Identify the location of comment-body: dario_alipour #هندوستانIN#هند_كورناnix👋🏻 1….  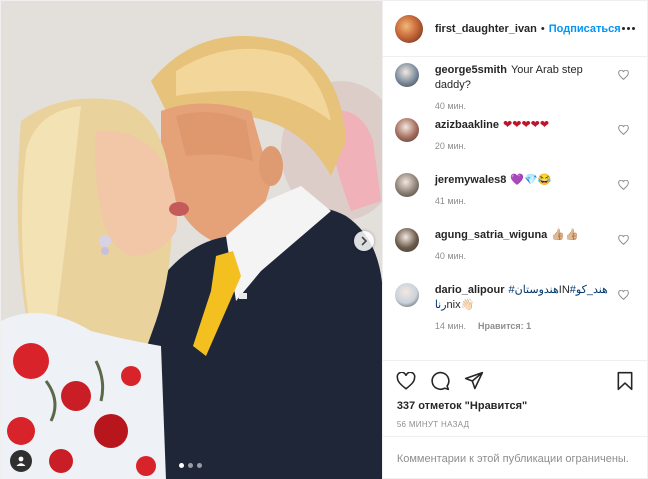
(522, 310).